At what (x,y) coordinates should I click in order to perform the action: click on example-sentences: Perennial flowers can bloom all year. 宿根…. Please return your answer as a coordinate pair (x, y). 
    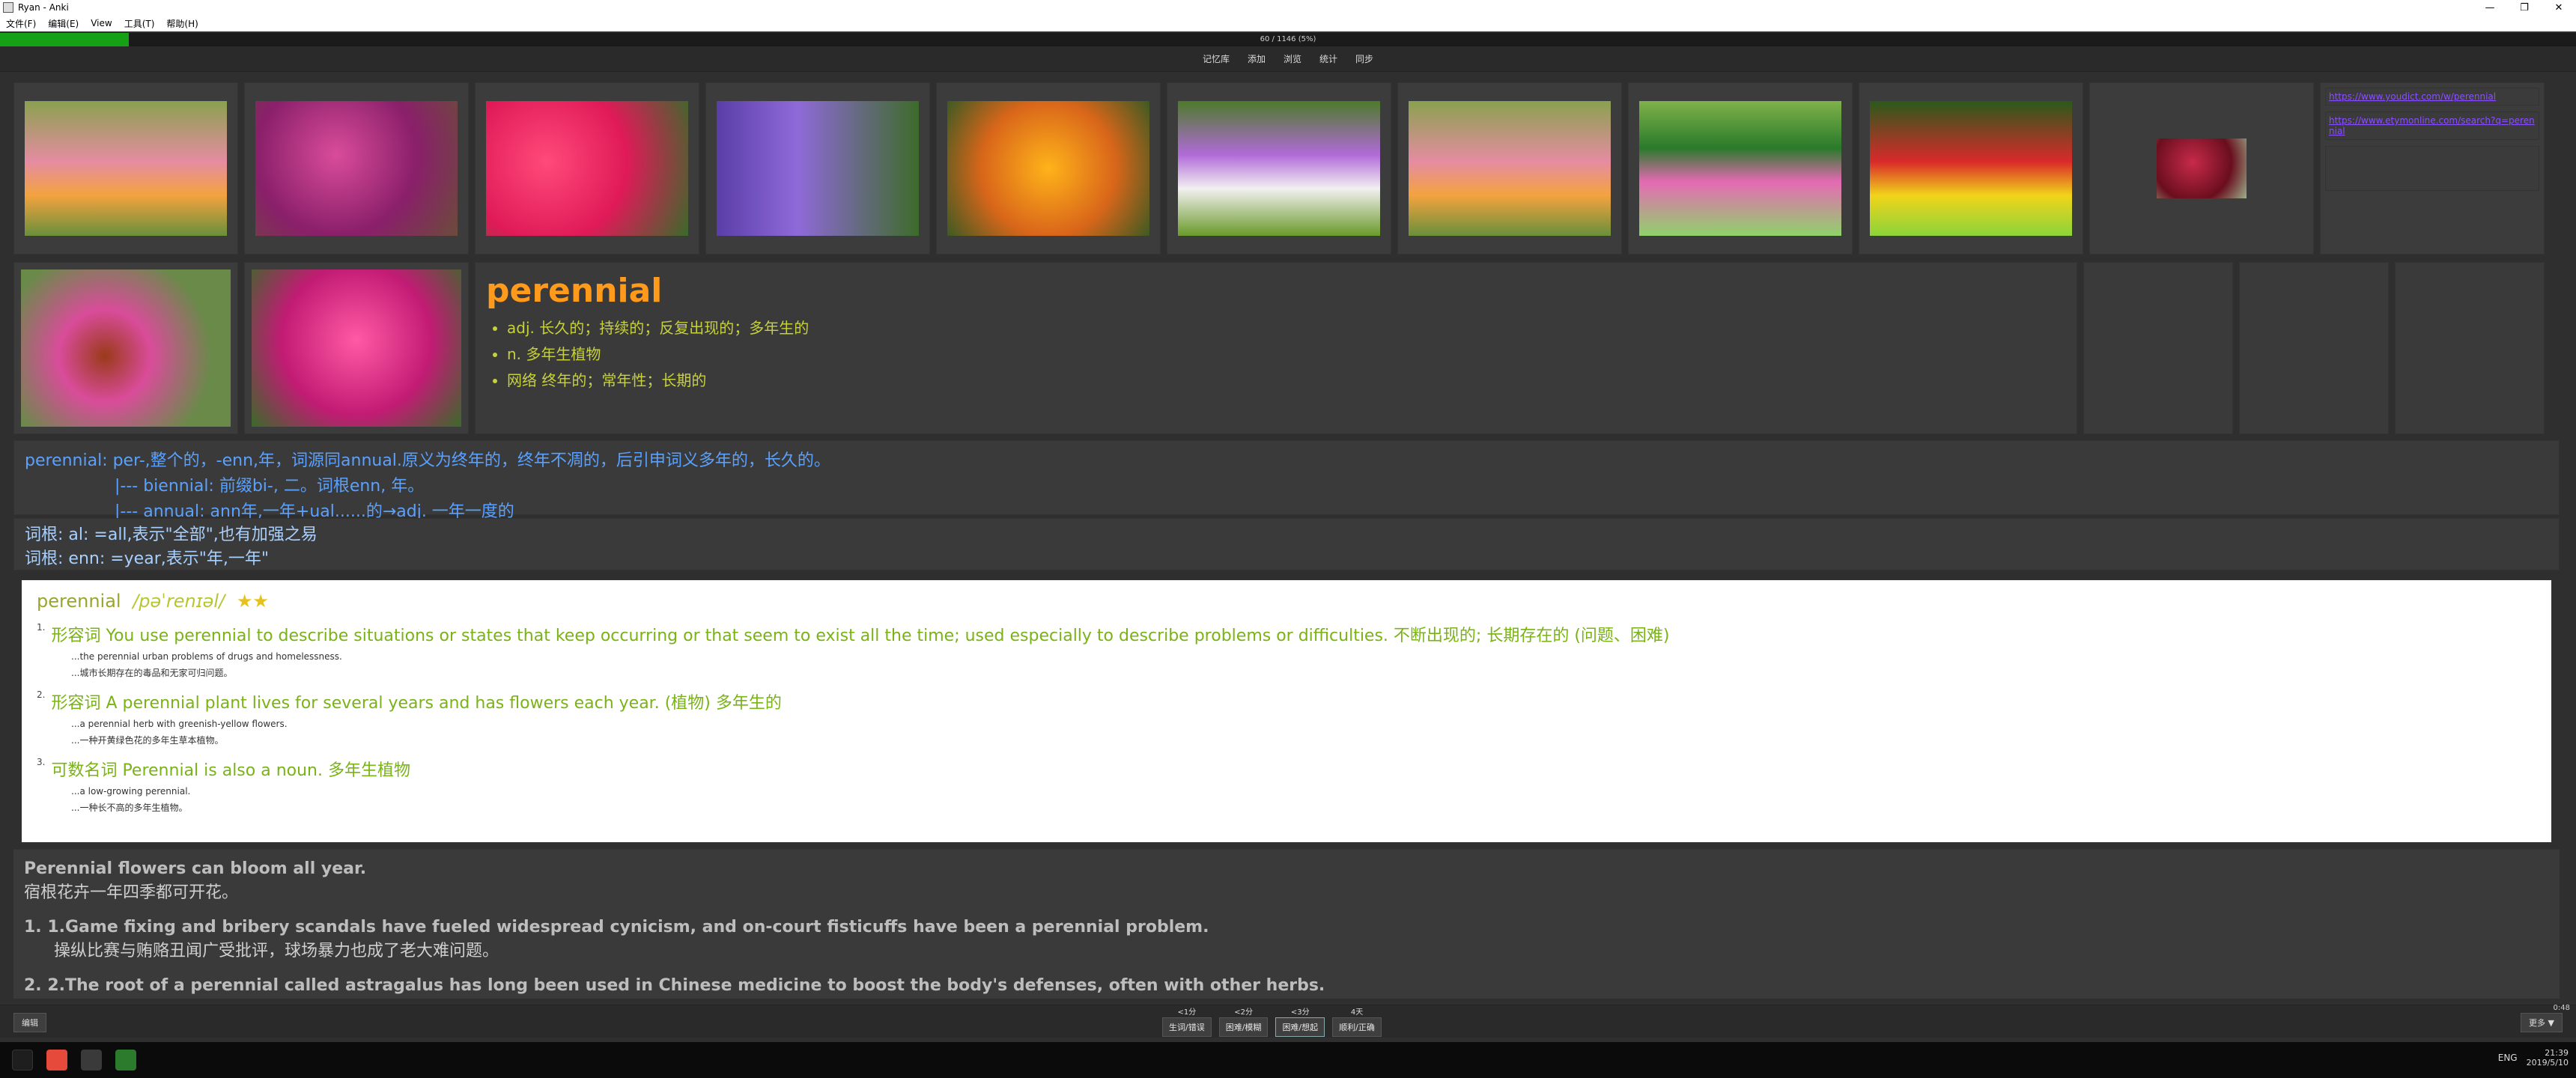
    Looking at the image, I should click on (1286, 924).